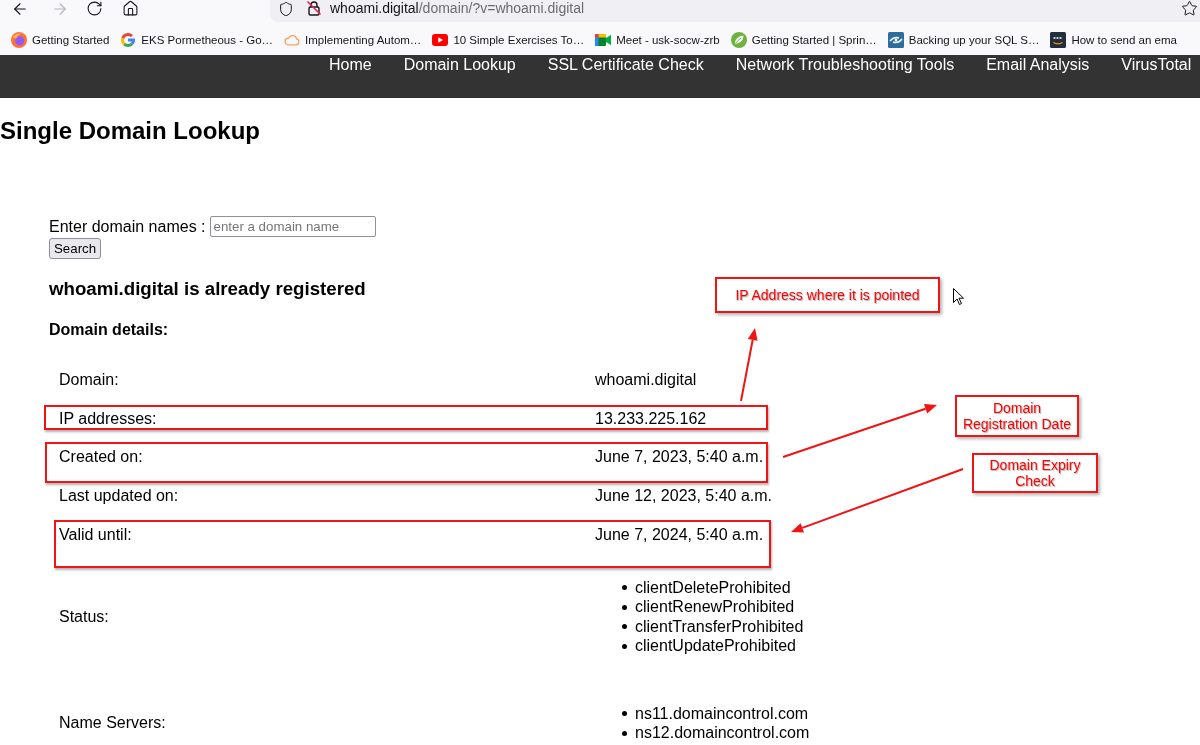 This screenshot has width=1200, height=745. Describe the element at coordinates (679, 457) in the screenshot. I see `field-value: June 7, 2023, 5:40 a.m.` at that location.